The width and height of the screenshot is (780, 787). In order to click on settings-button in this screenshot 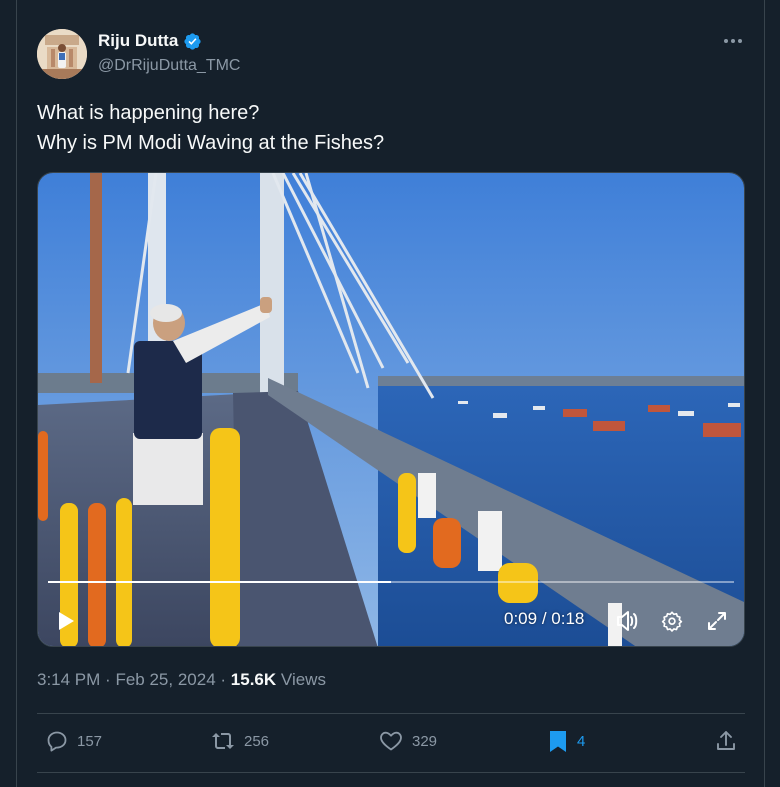, I will do `click(672, 621)`.